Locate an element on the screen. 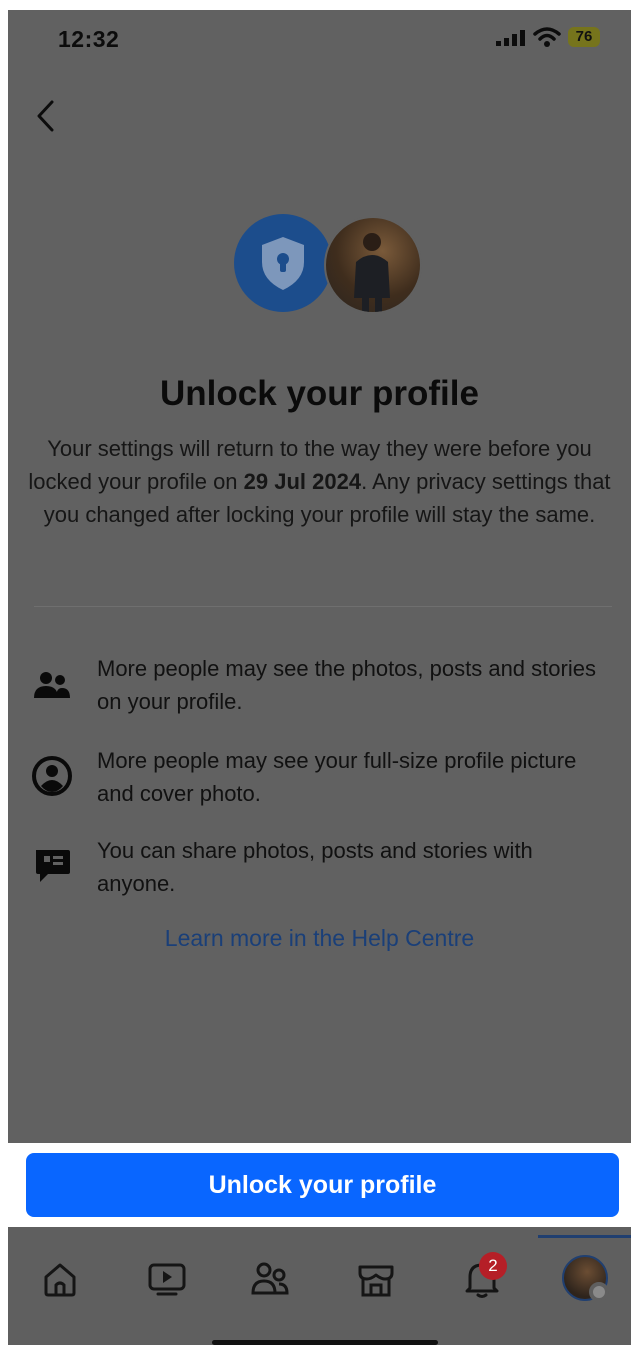 This screenshot has height=1345, width=631. profile-menu-dot is located at coordinates (599, 1292).